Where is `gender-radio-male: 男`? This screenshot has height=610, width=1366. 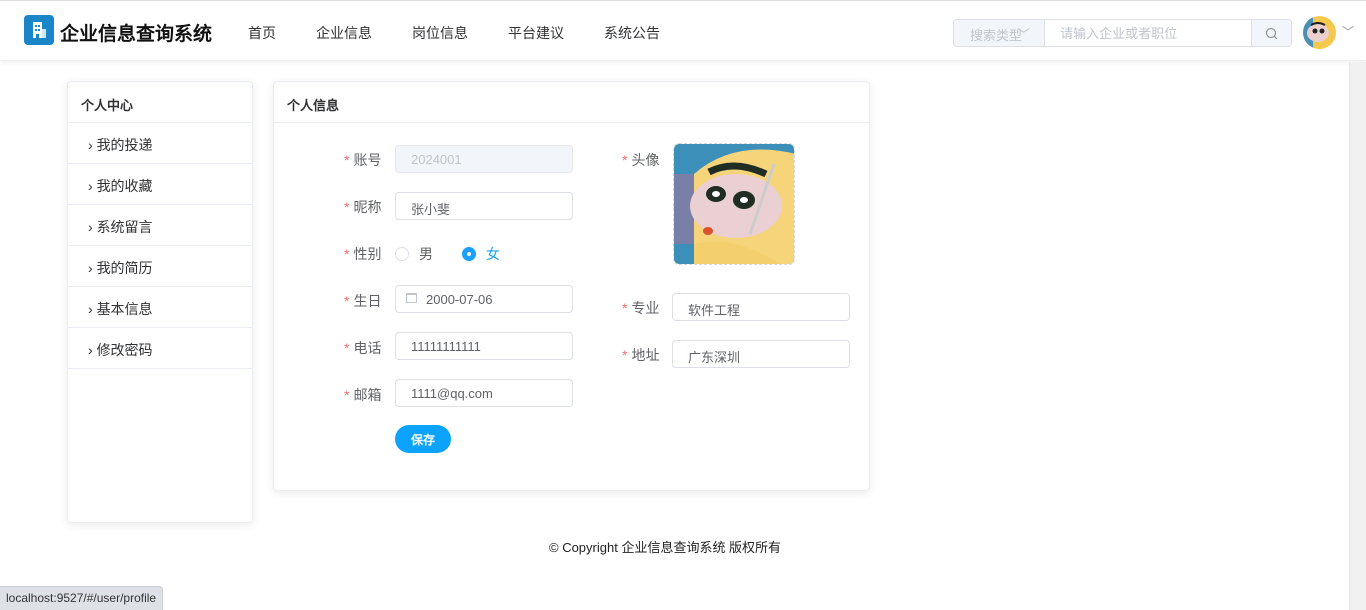 gender-radio-male: 男 is located at coordinates (414, 254).